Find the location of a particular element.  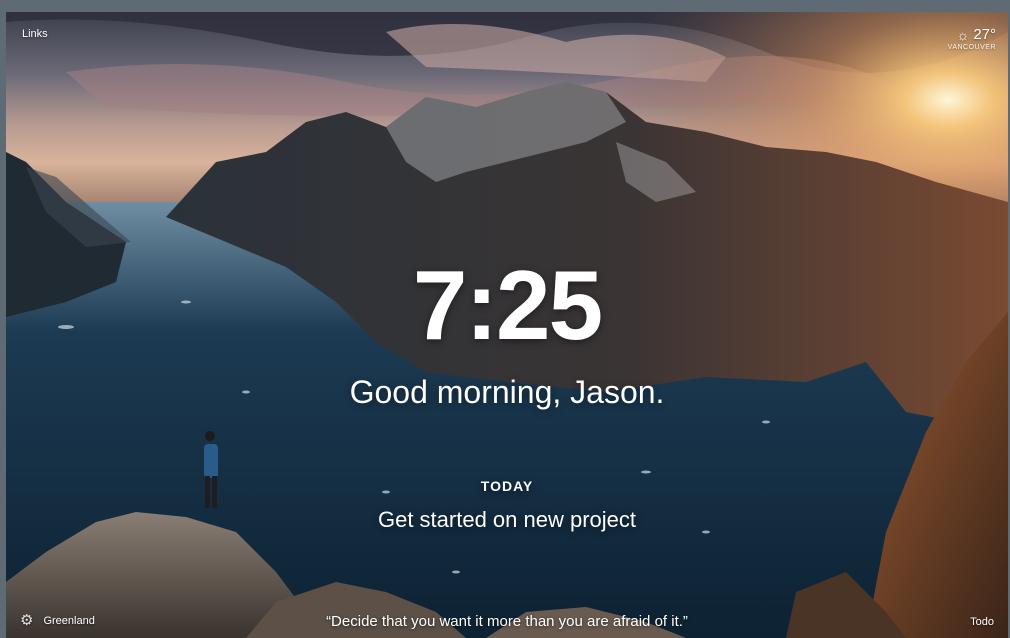

temperature: 27° is located at coordinates (984, 34).